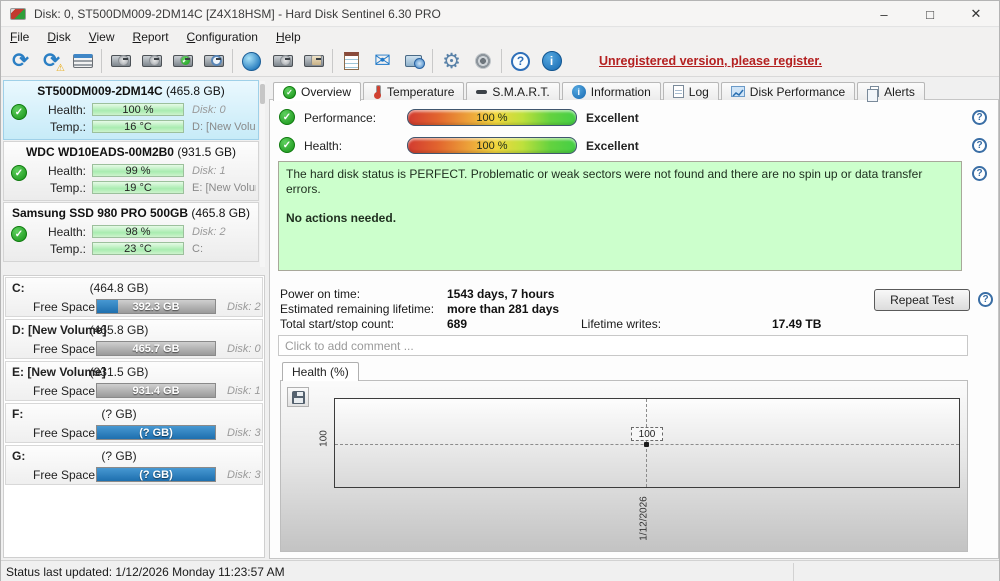 The height and width of the screenshot is (581, 1000). I want to click on partition-item-g: G: (? GB) Free Space (? GB) Disk: 3, so click(134, 465).